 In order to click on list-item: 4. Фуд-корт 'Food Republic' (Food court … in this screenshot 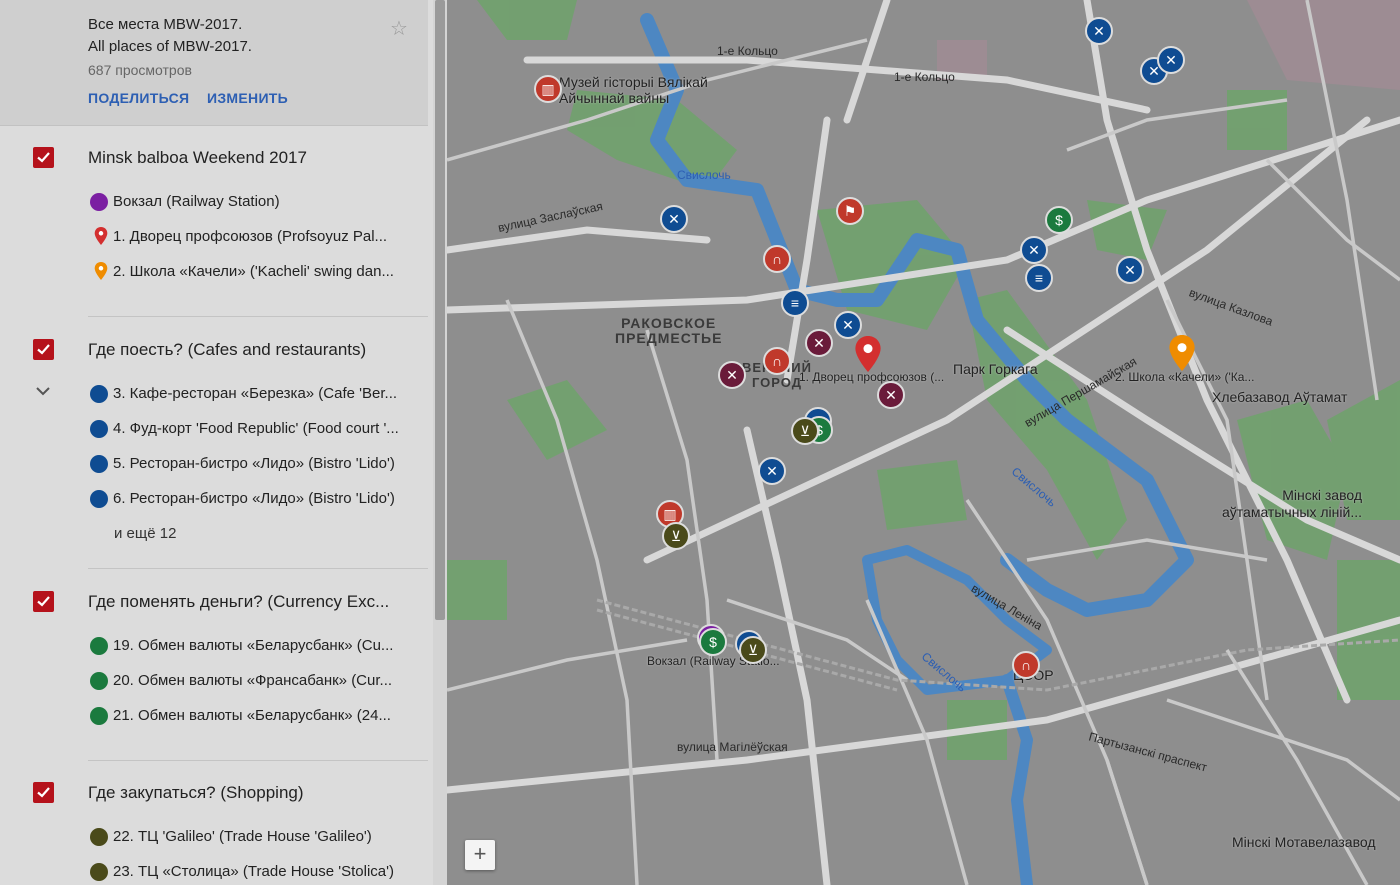, I will do `click(253, 429)`.